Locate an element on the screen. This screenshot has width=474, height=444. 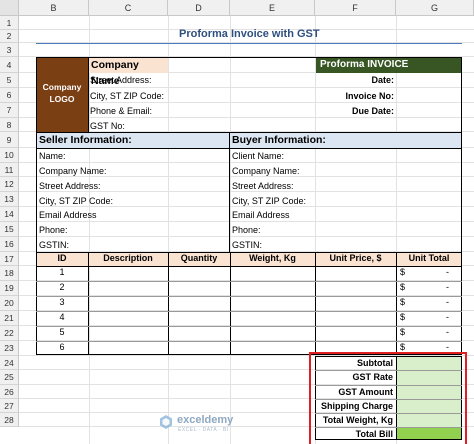
row-header: 1 is located at coordinates (9, 23).